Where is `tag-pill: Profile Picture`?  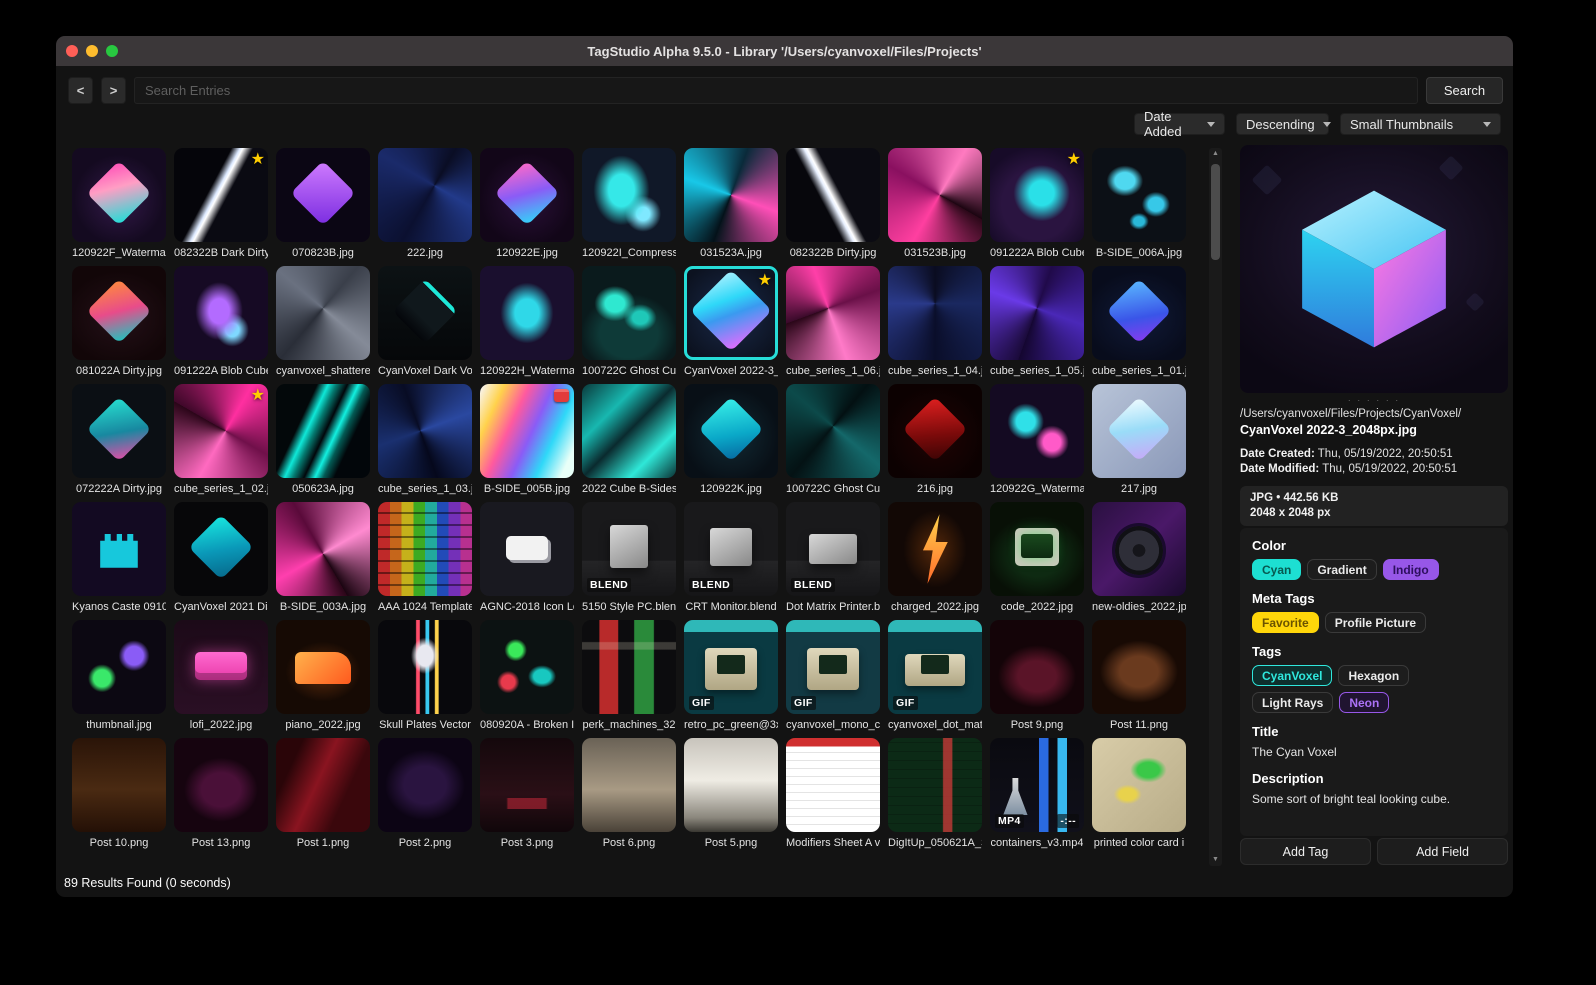
tag-pill: Profile Picture is located at coordinates (1375, 622).